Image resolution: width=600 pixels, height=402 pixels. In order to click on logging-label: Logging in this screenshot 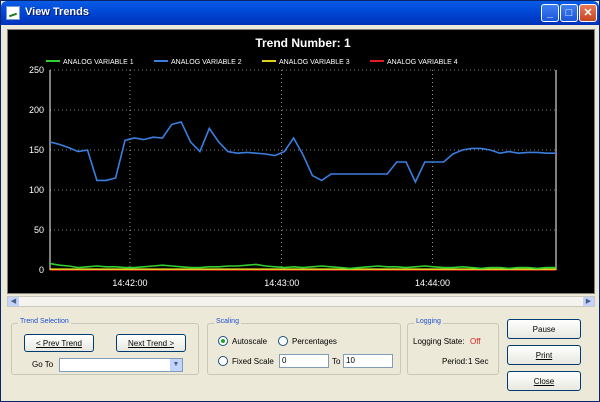, I will do `click(428, 321)`.